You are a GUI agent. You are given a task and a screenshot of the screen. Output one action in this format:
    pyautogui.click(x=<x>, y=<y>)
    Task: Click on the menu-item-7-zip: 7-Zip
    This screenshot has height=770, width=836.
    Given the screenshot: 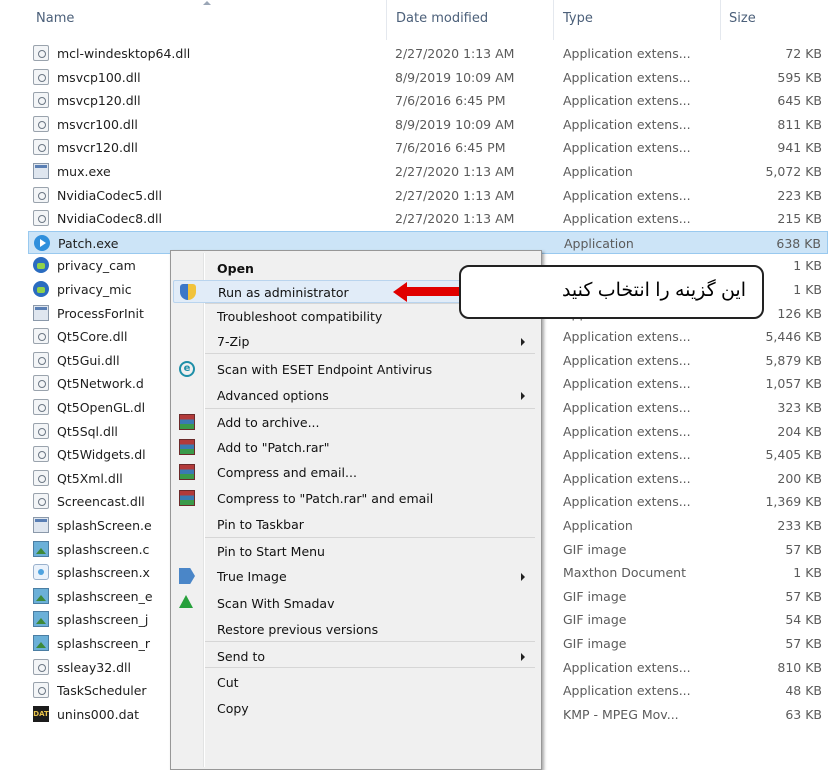 What is the action you would take?
    pyautogui.click(x=356, y=341)
    